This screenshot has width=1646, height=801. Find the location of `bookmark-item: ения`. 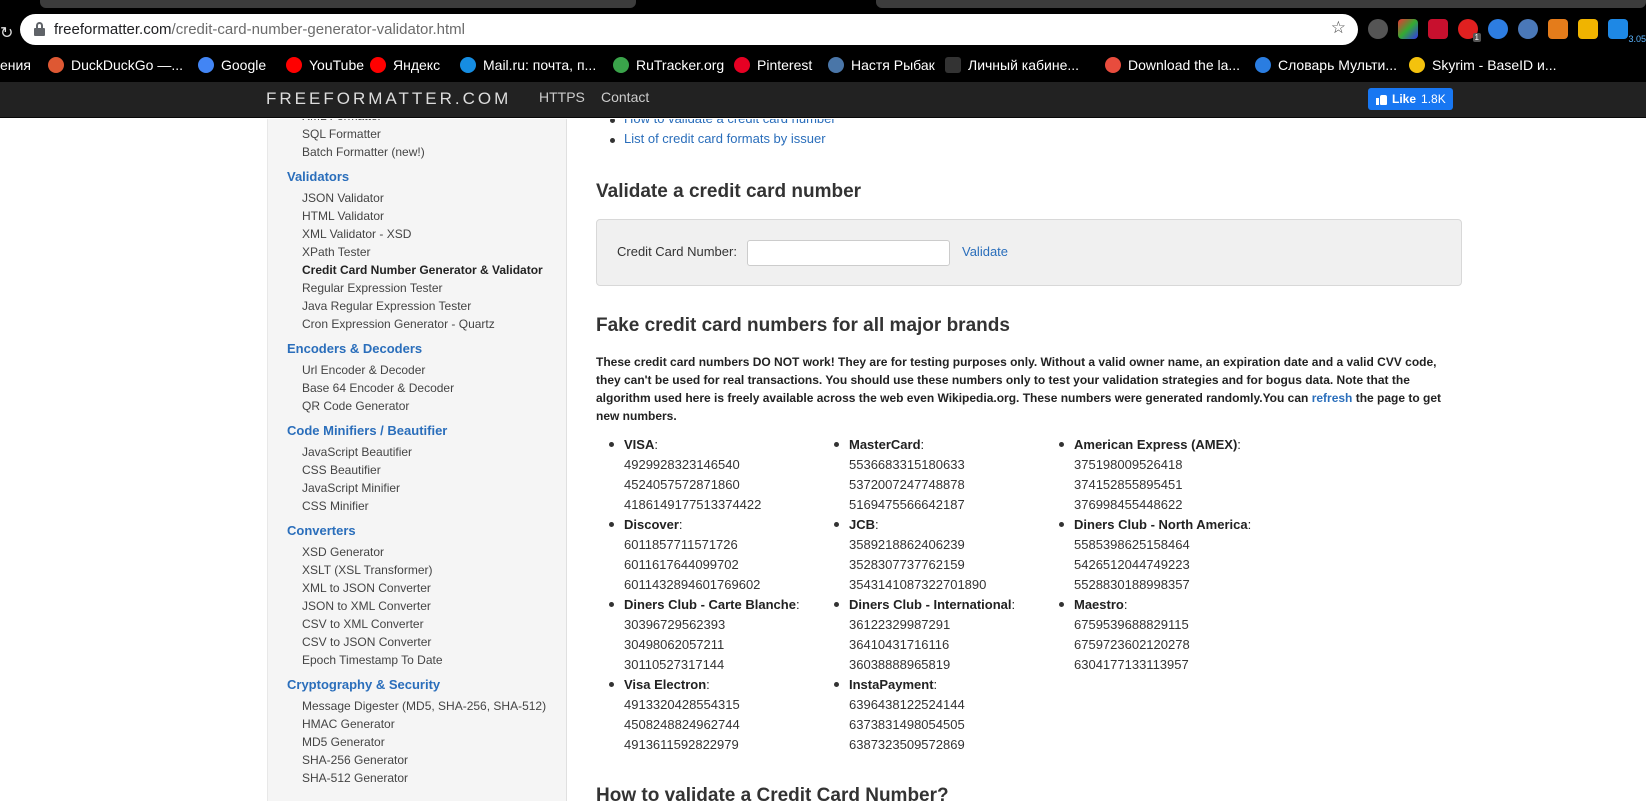

bookmark-item: ения is located at coordinates (15, 65).